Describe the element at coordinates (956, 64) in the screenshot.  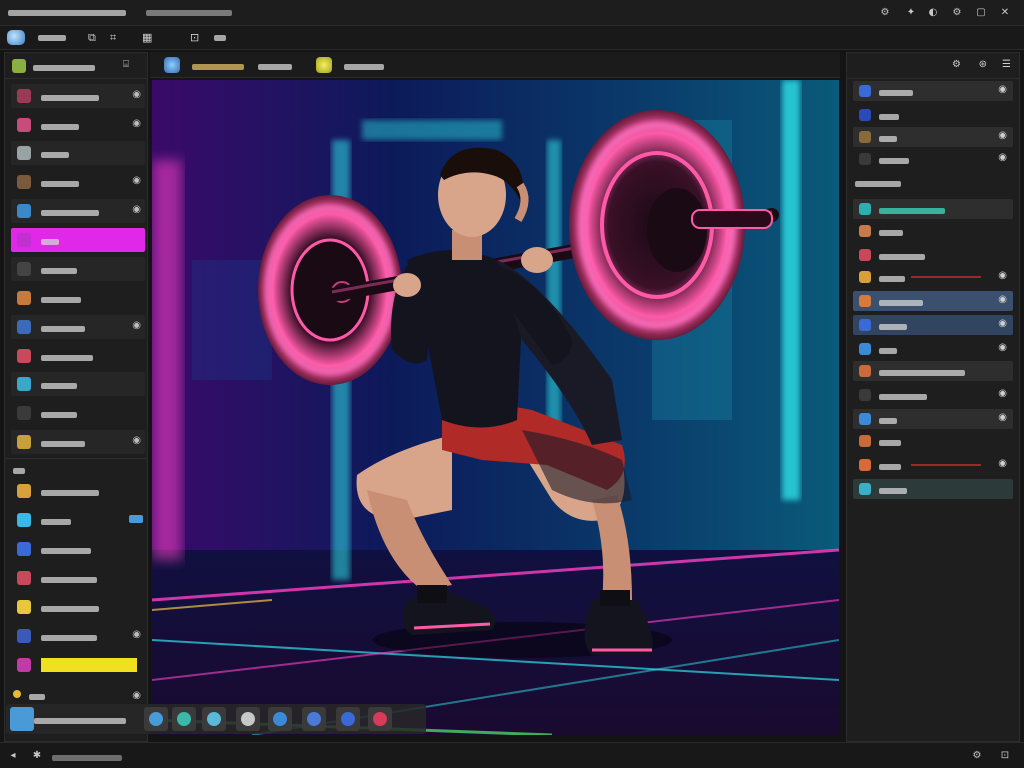
I see `adjust-icon: ⚙` at that location.